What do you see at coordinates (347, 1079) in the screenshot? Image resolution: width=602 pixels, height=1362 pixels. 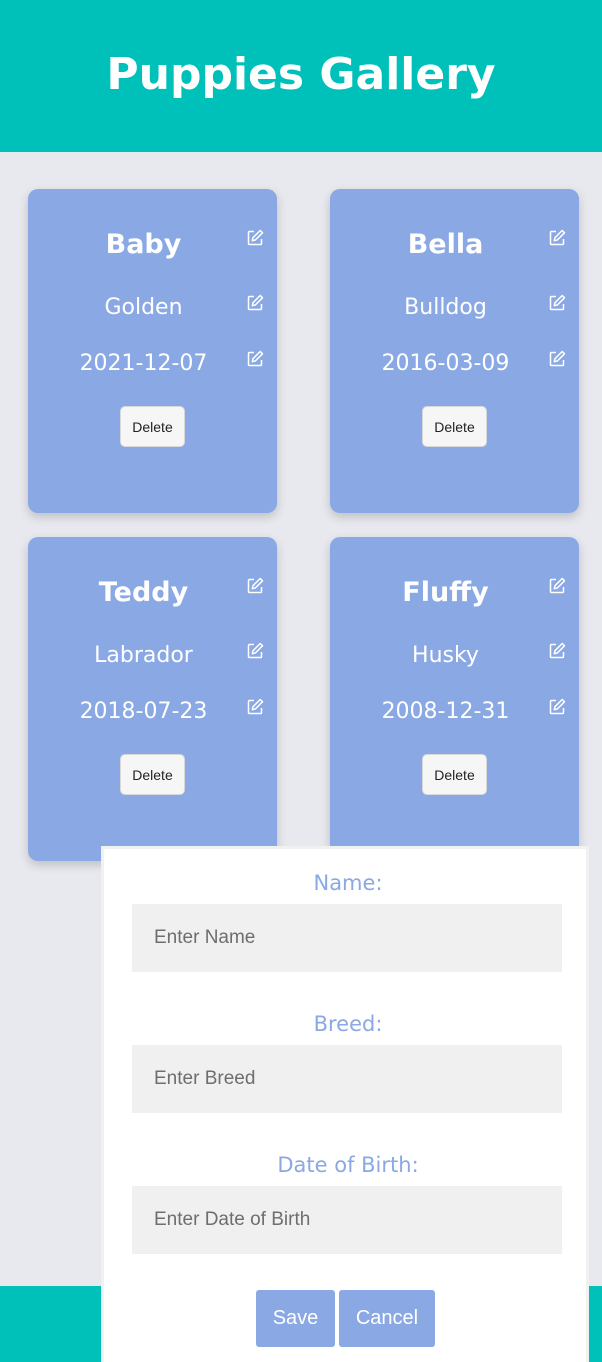 I see `breed-input` at bounding box center [347, 1079].